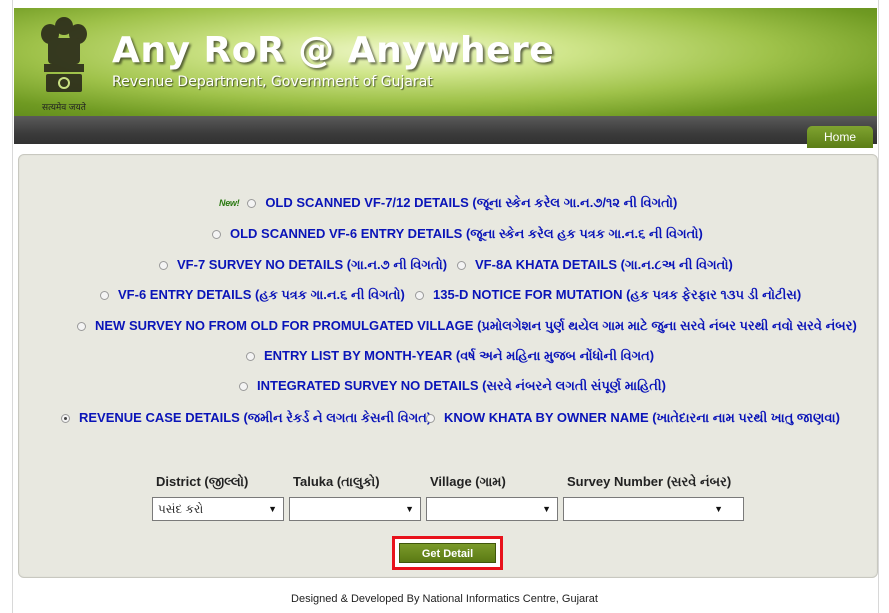 The width and height of the screenshot is (889, 613). What do you see at coordinates (181, 509) in the screenshot?
I see `district-select-value: પસંદ કરો` at bounding box center [181, 509].